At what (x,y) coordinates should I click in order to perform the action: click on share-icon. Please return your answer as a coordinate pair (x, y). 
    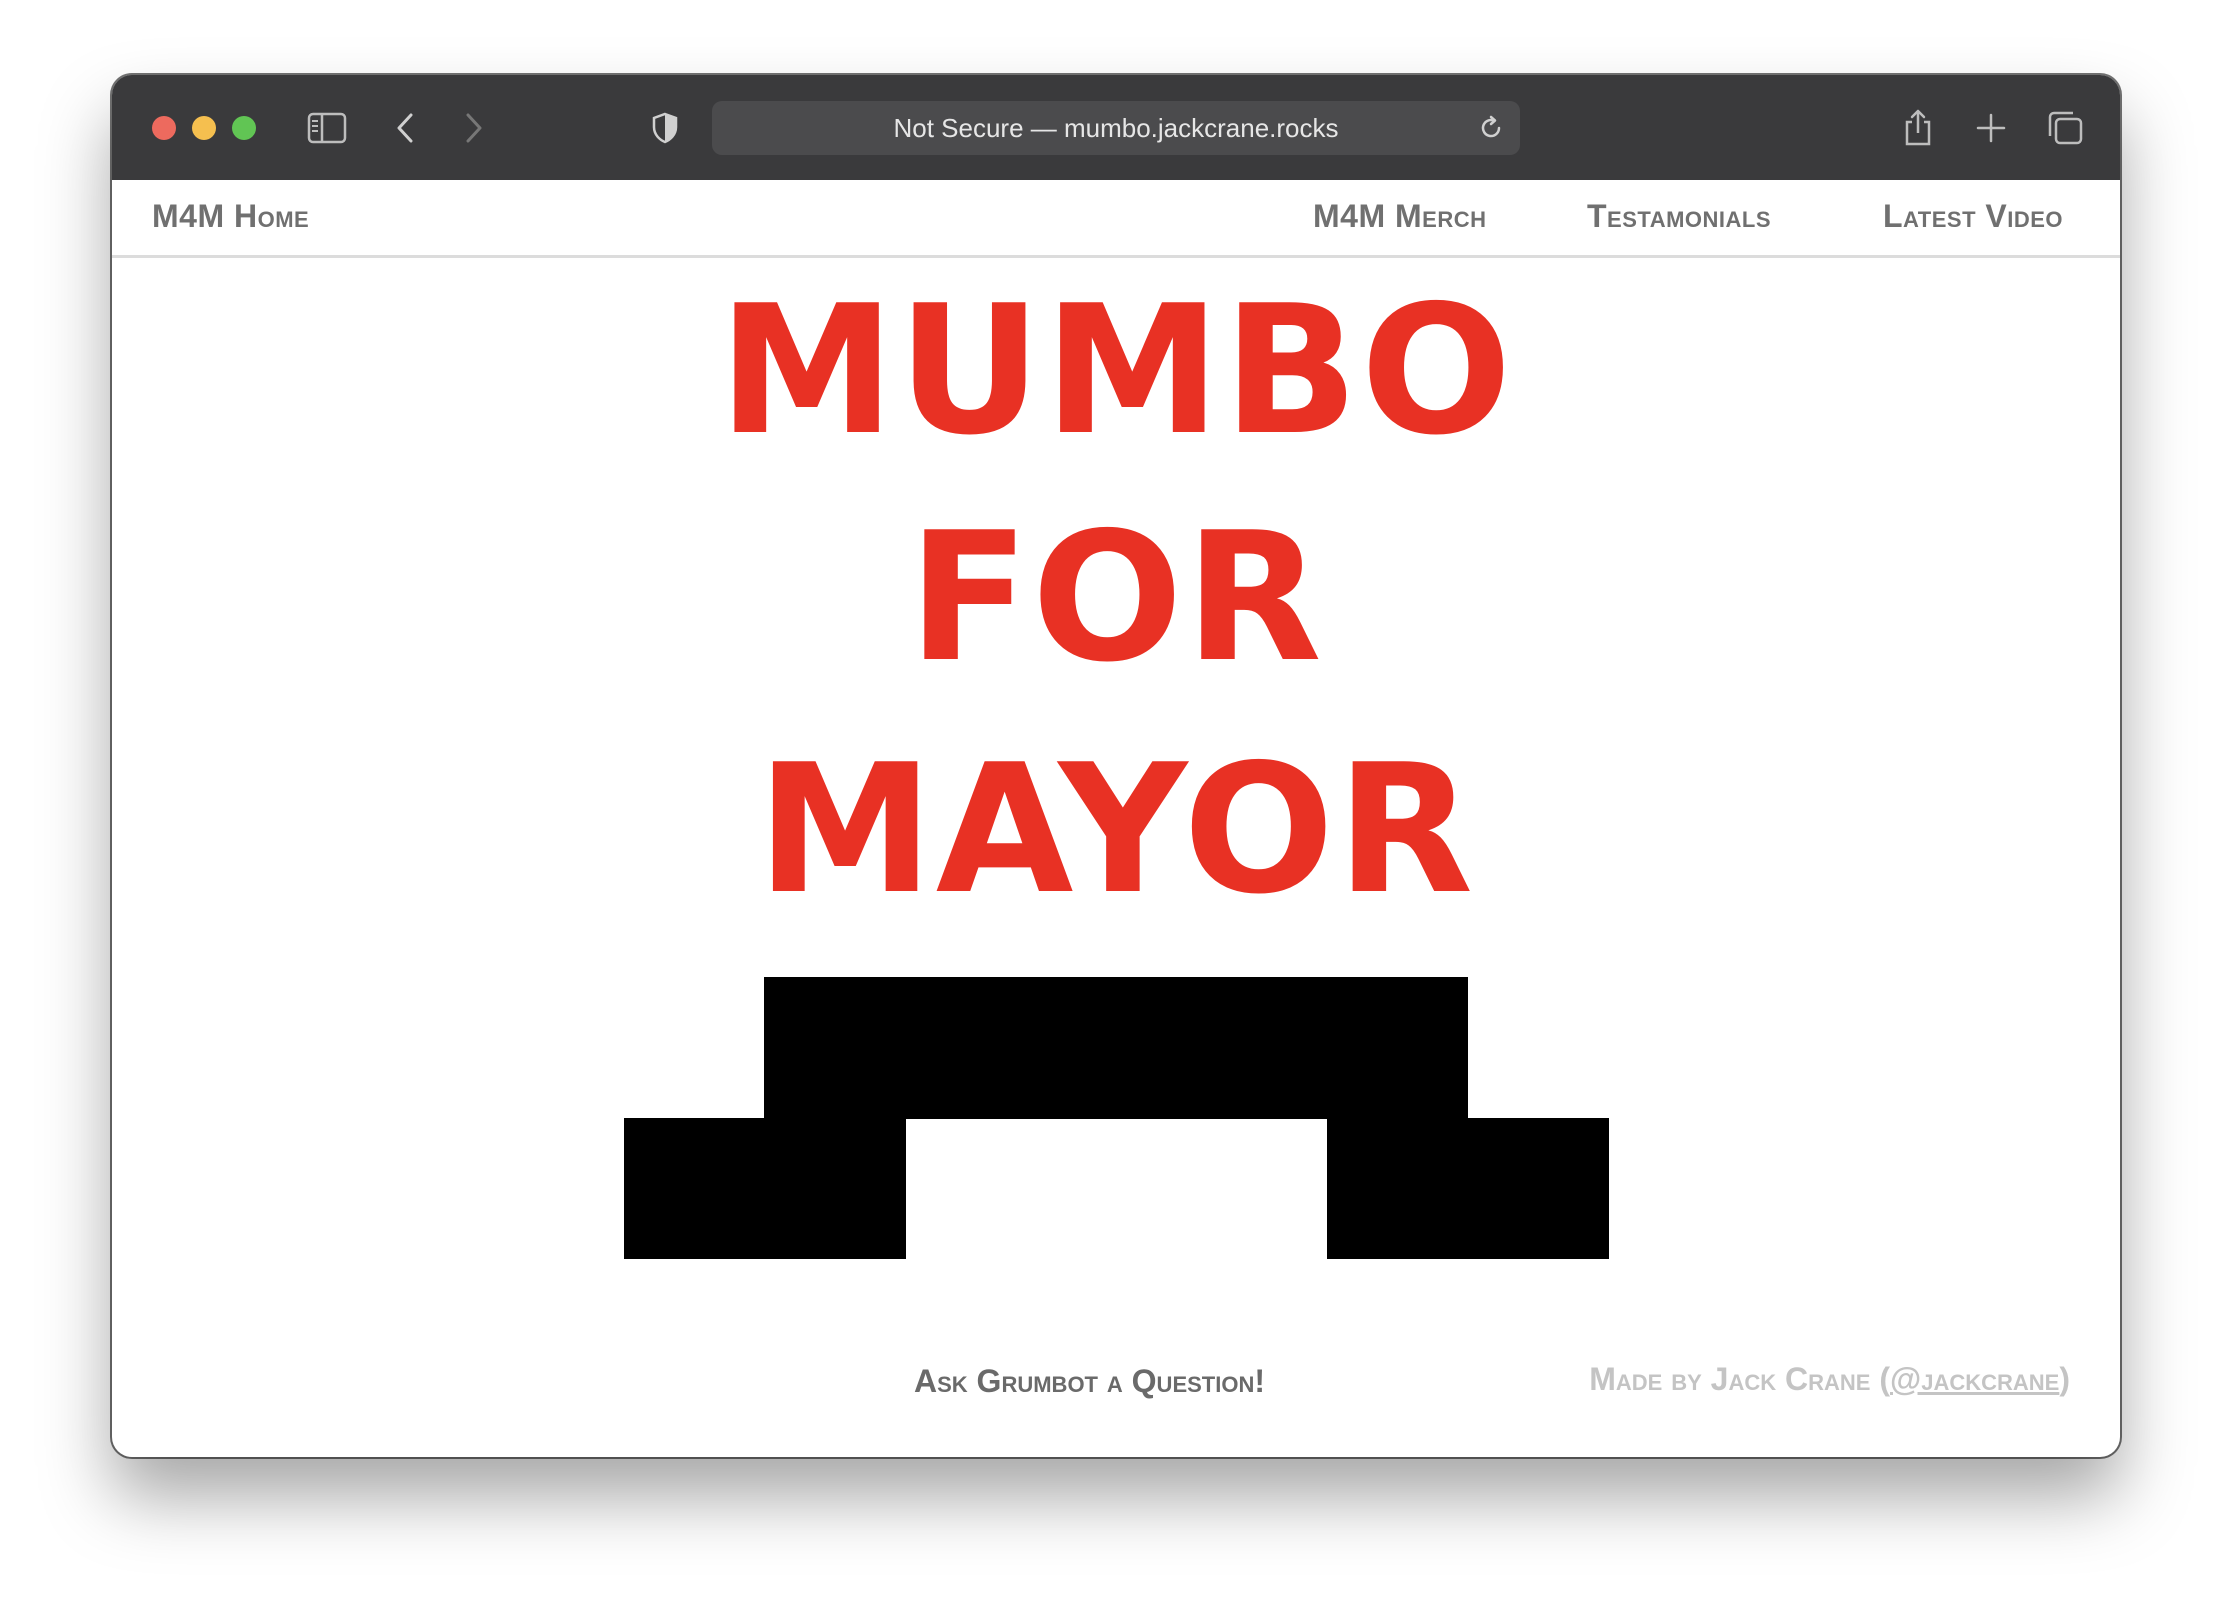
    Looking at the image, I should click on (1918, 128).